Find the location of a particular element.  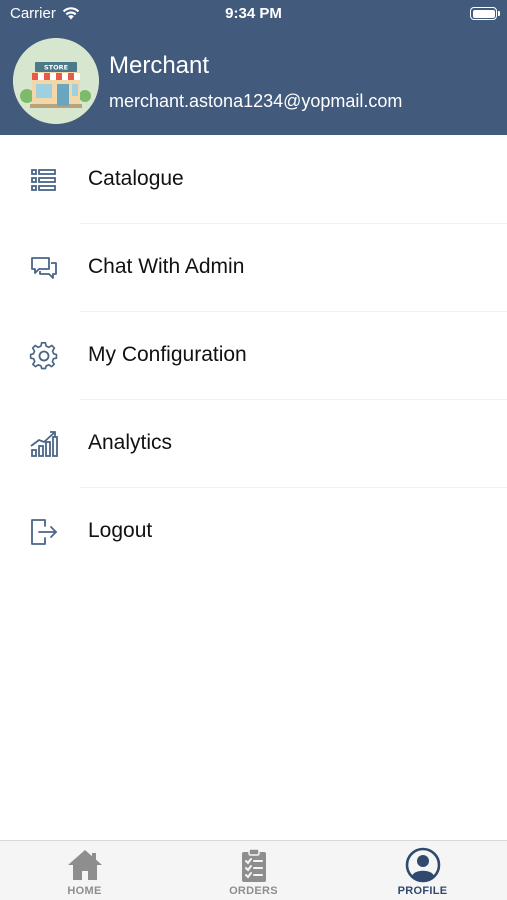

tab-label: ORDERS is located at coordinates (253, 891).